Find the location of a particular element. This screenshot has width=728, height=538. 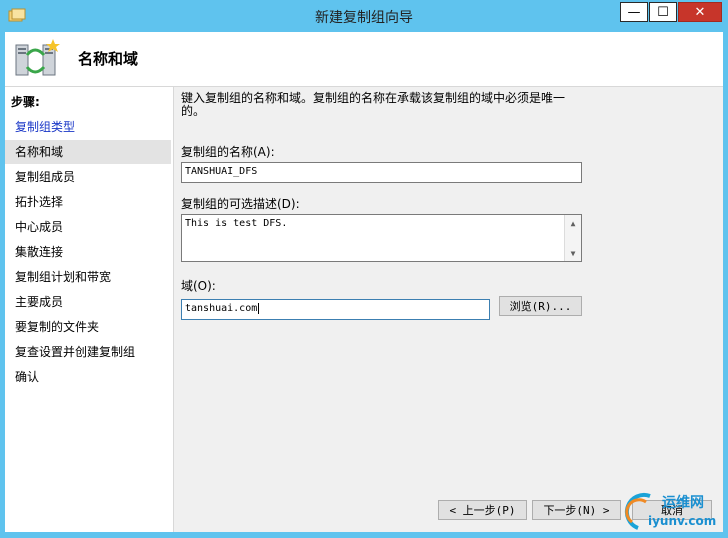

step-item: 复查设置并创建复制组 is located at coordinates (75, 352).